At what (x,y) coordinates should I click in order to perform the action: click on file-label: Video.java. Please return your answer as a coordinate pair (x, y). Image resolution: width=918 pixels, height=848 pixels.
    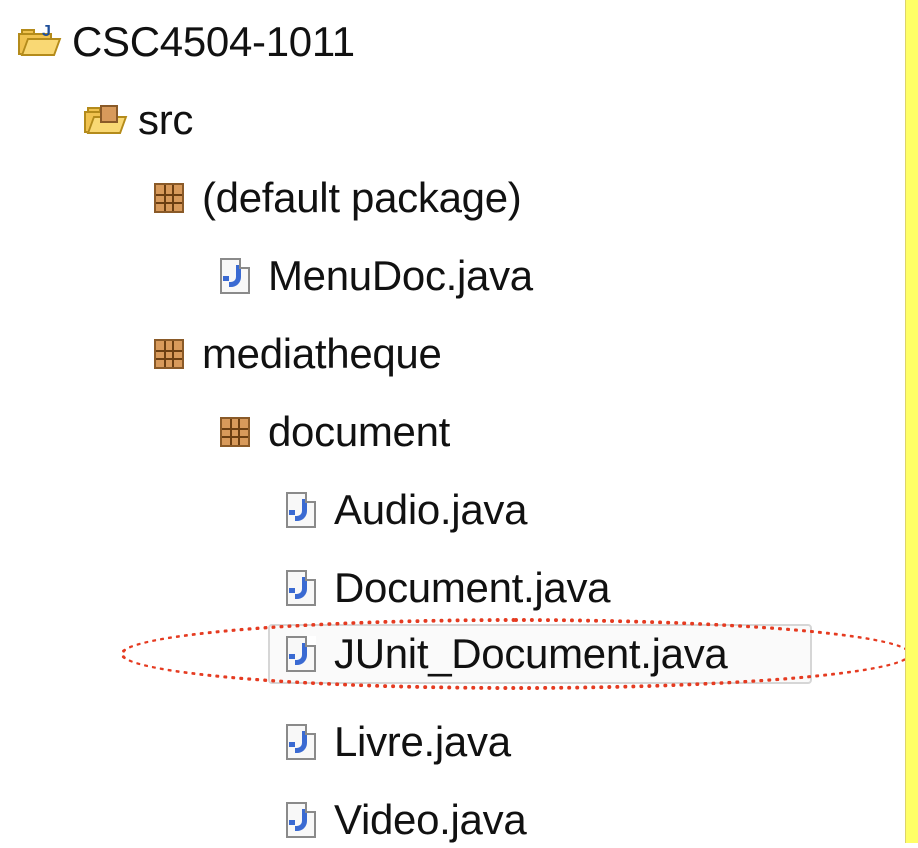
    Looking at the image, I should click on (430, 819).